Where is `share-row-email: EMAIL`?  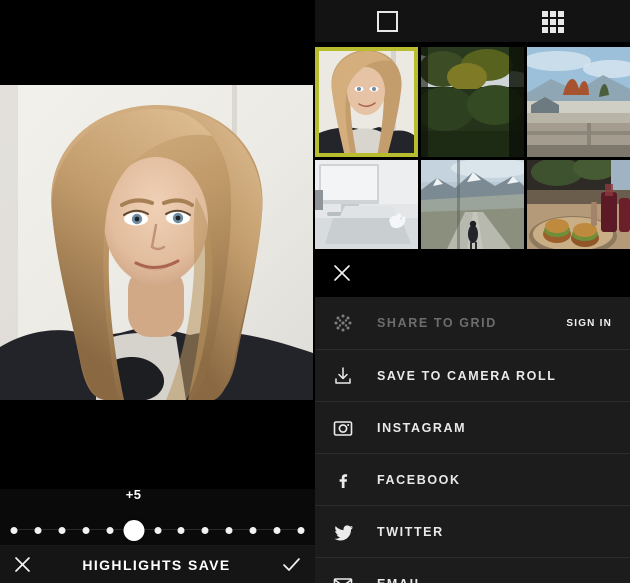 share-row-email: EMAIL is located at coordinates (472, 570).